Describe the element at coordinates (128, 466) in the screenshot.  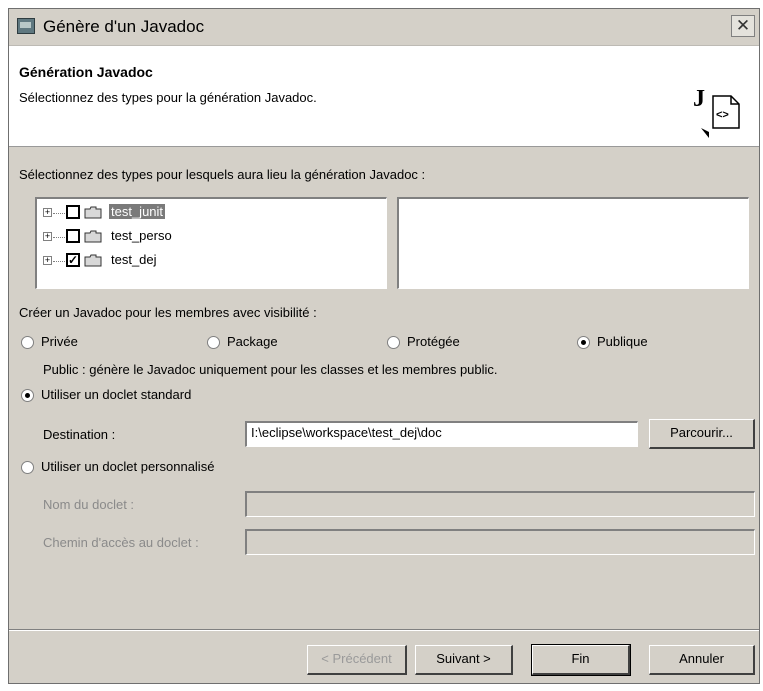
I see `radio-custom-doclet-label: Utiliser un doclet personnalisé` at that location.